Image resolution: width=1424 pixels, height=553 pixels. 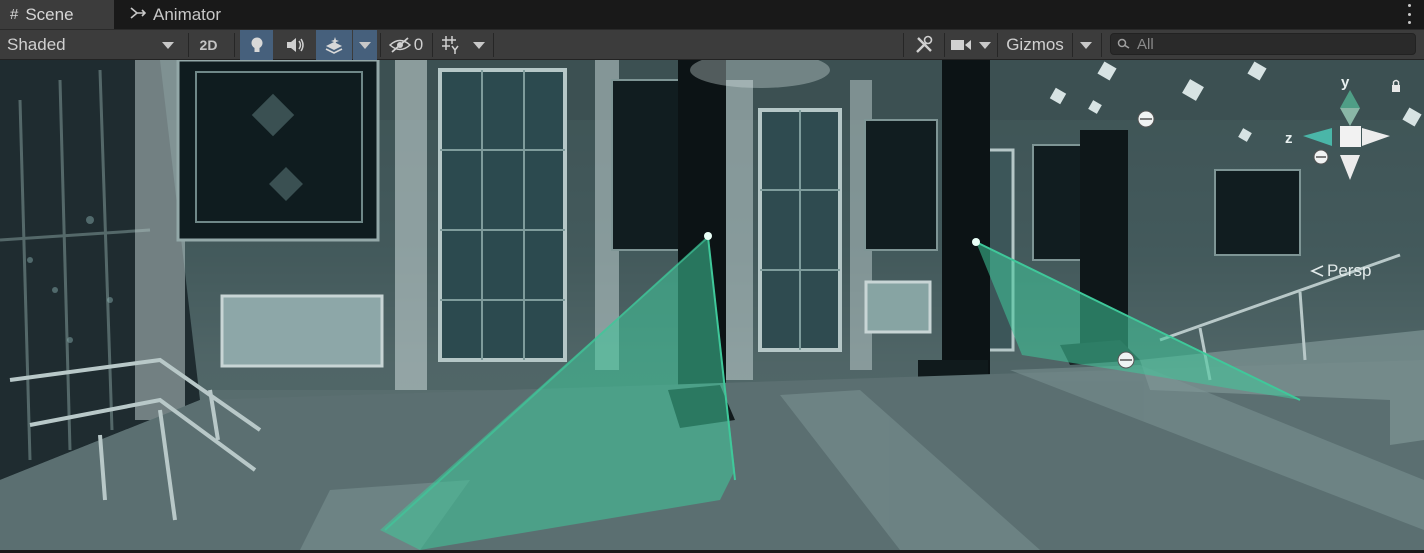 I want to click on lightbulb-icon, so click(x=256, y=44).